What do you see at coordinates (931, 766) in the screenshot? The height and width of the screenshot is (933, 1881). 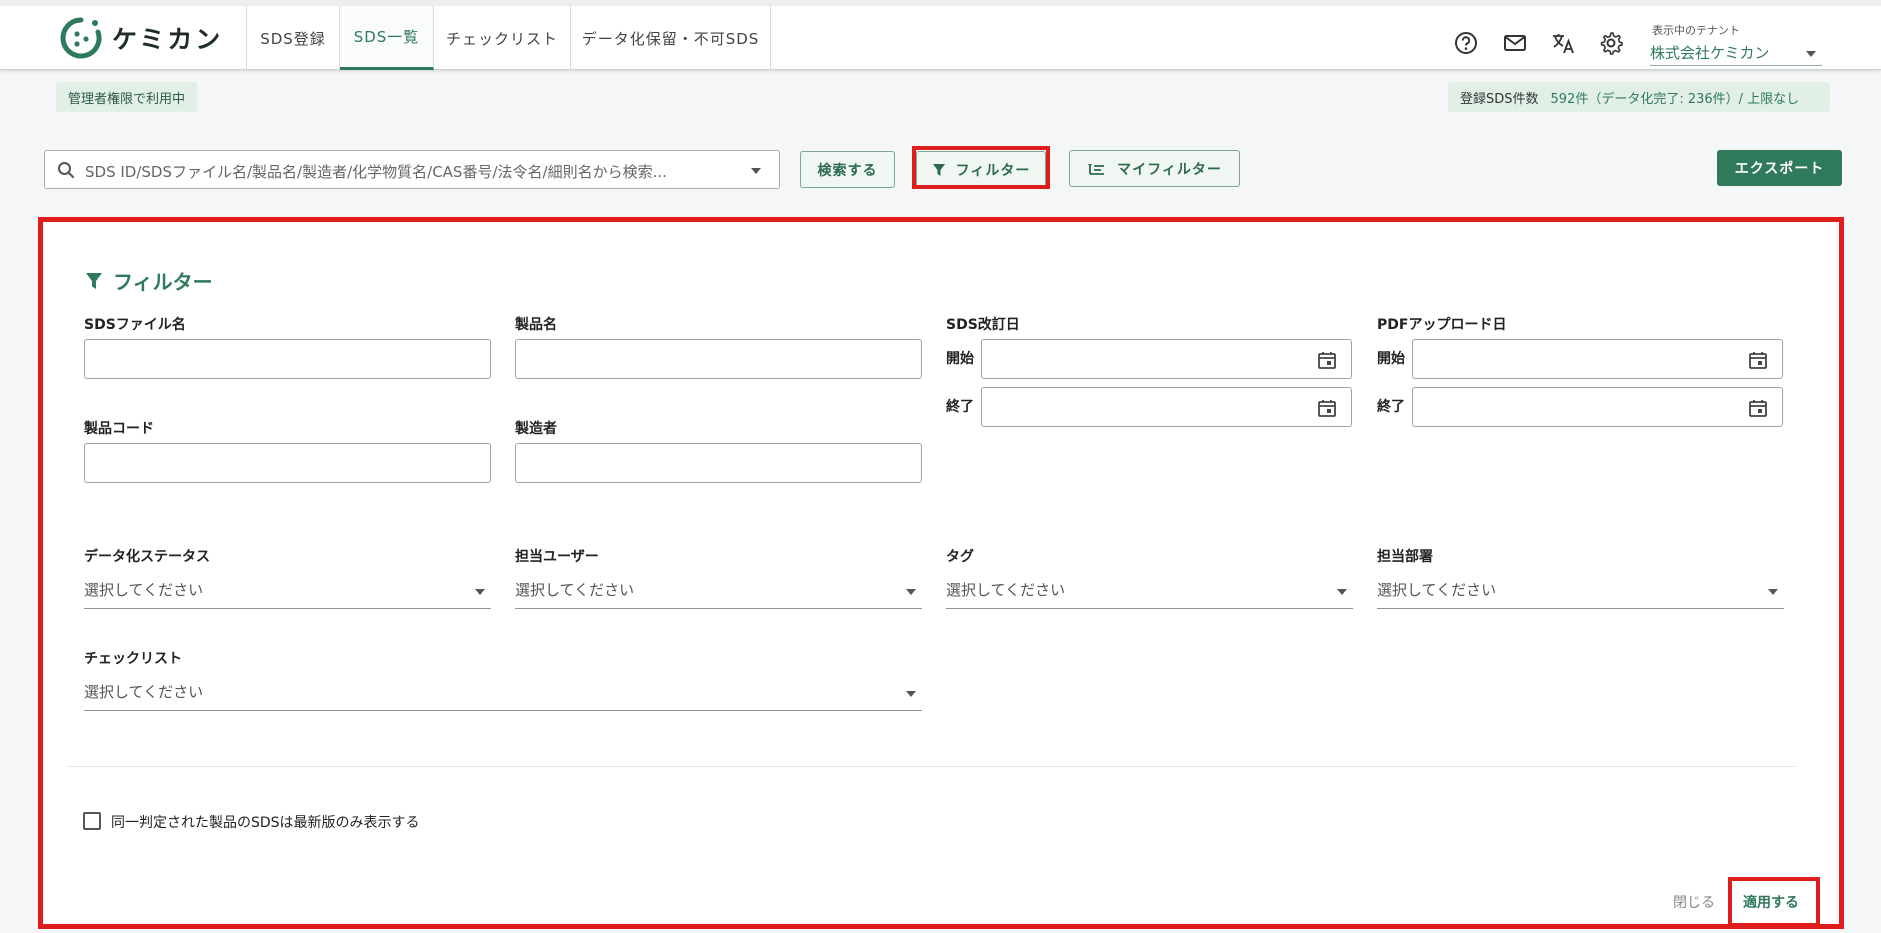 I see `divider` at bounding box center [931, 766].